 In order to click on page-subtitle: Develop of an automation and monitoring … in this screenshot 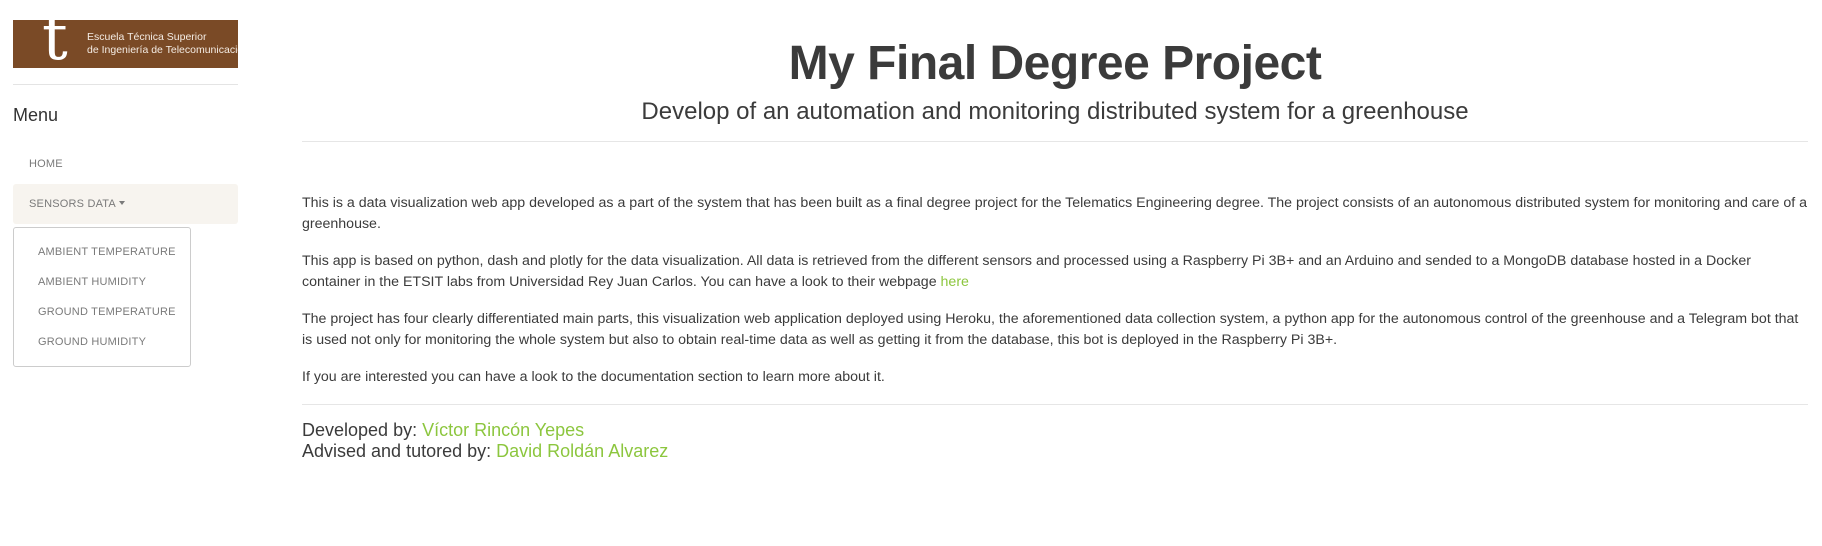, I will do `click(1055, 111)`.